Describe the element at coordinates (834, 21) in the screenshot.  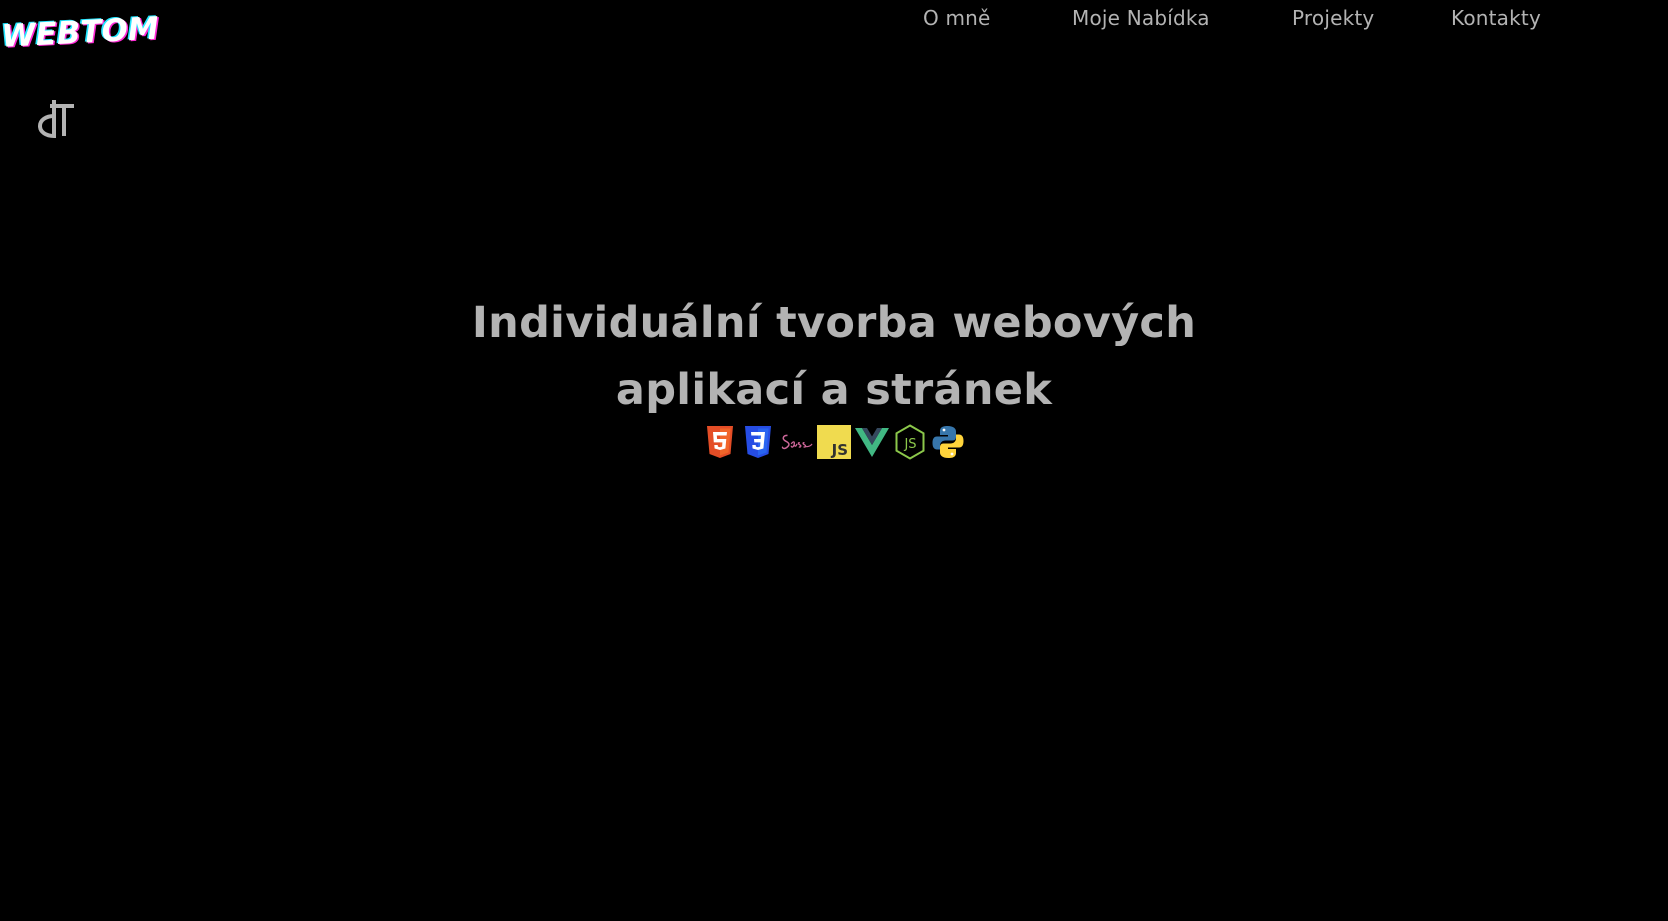
I see `main-nav: O mně Moje Nabídka Projekty Kontakty` at that location.